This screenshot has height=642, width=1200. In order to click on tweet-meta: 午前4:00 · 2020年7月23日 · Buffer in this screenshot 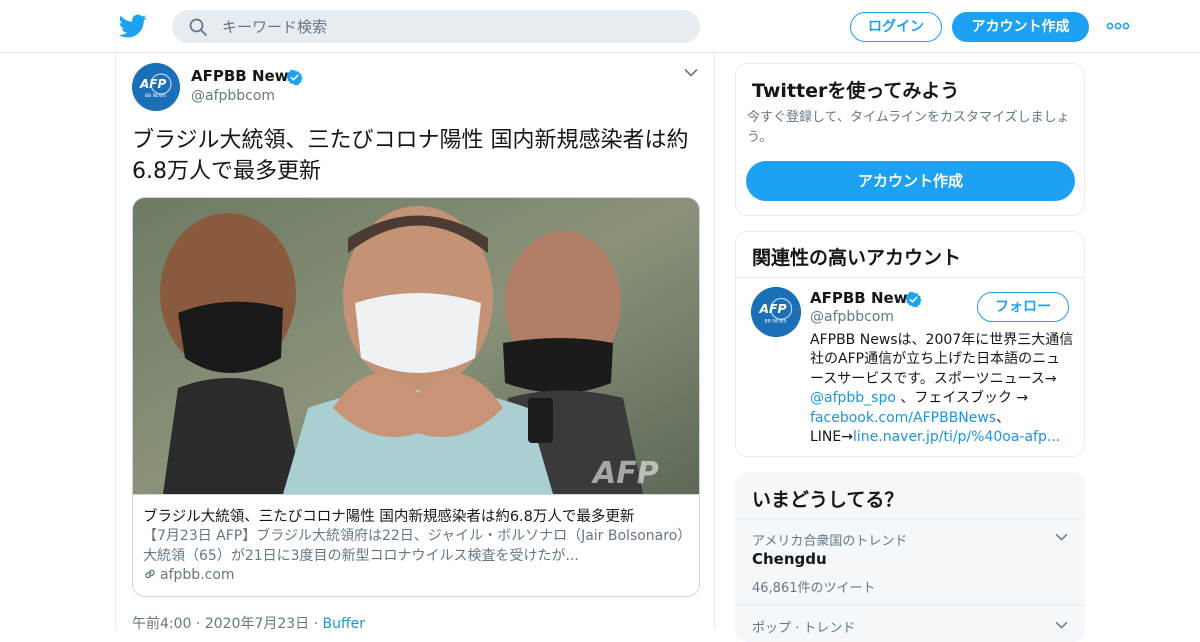, I will do `click(249, 624)`.